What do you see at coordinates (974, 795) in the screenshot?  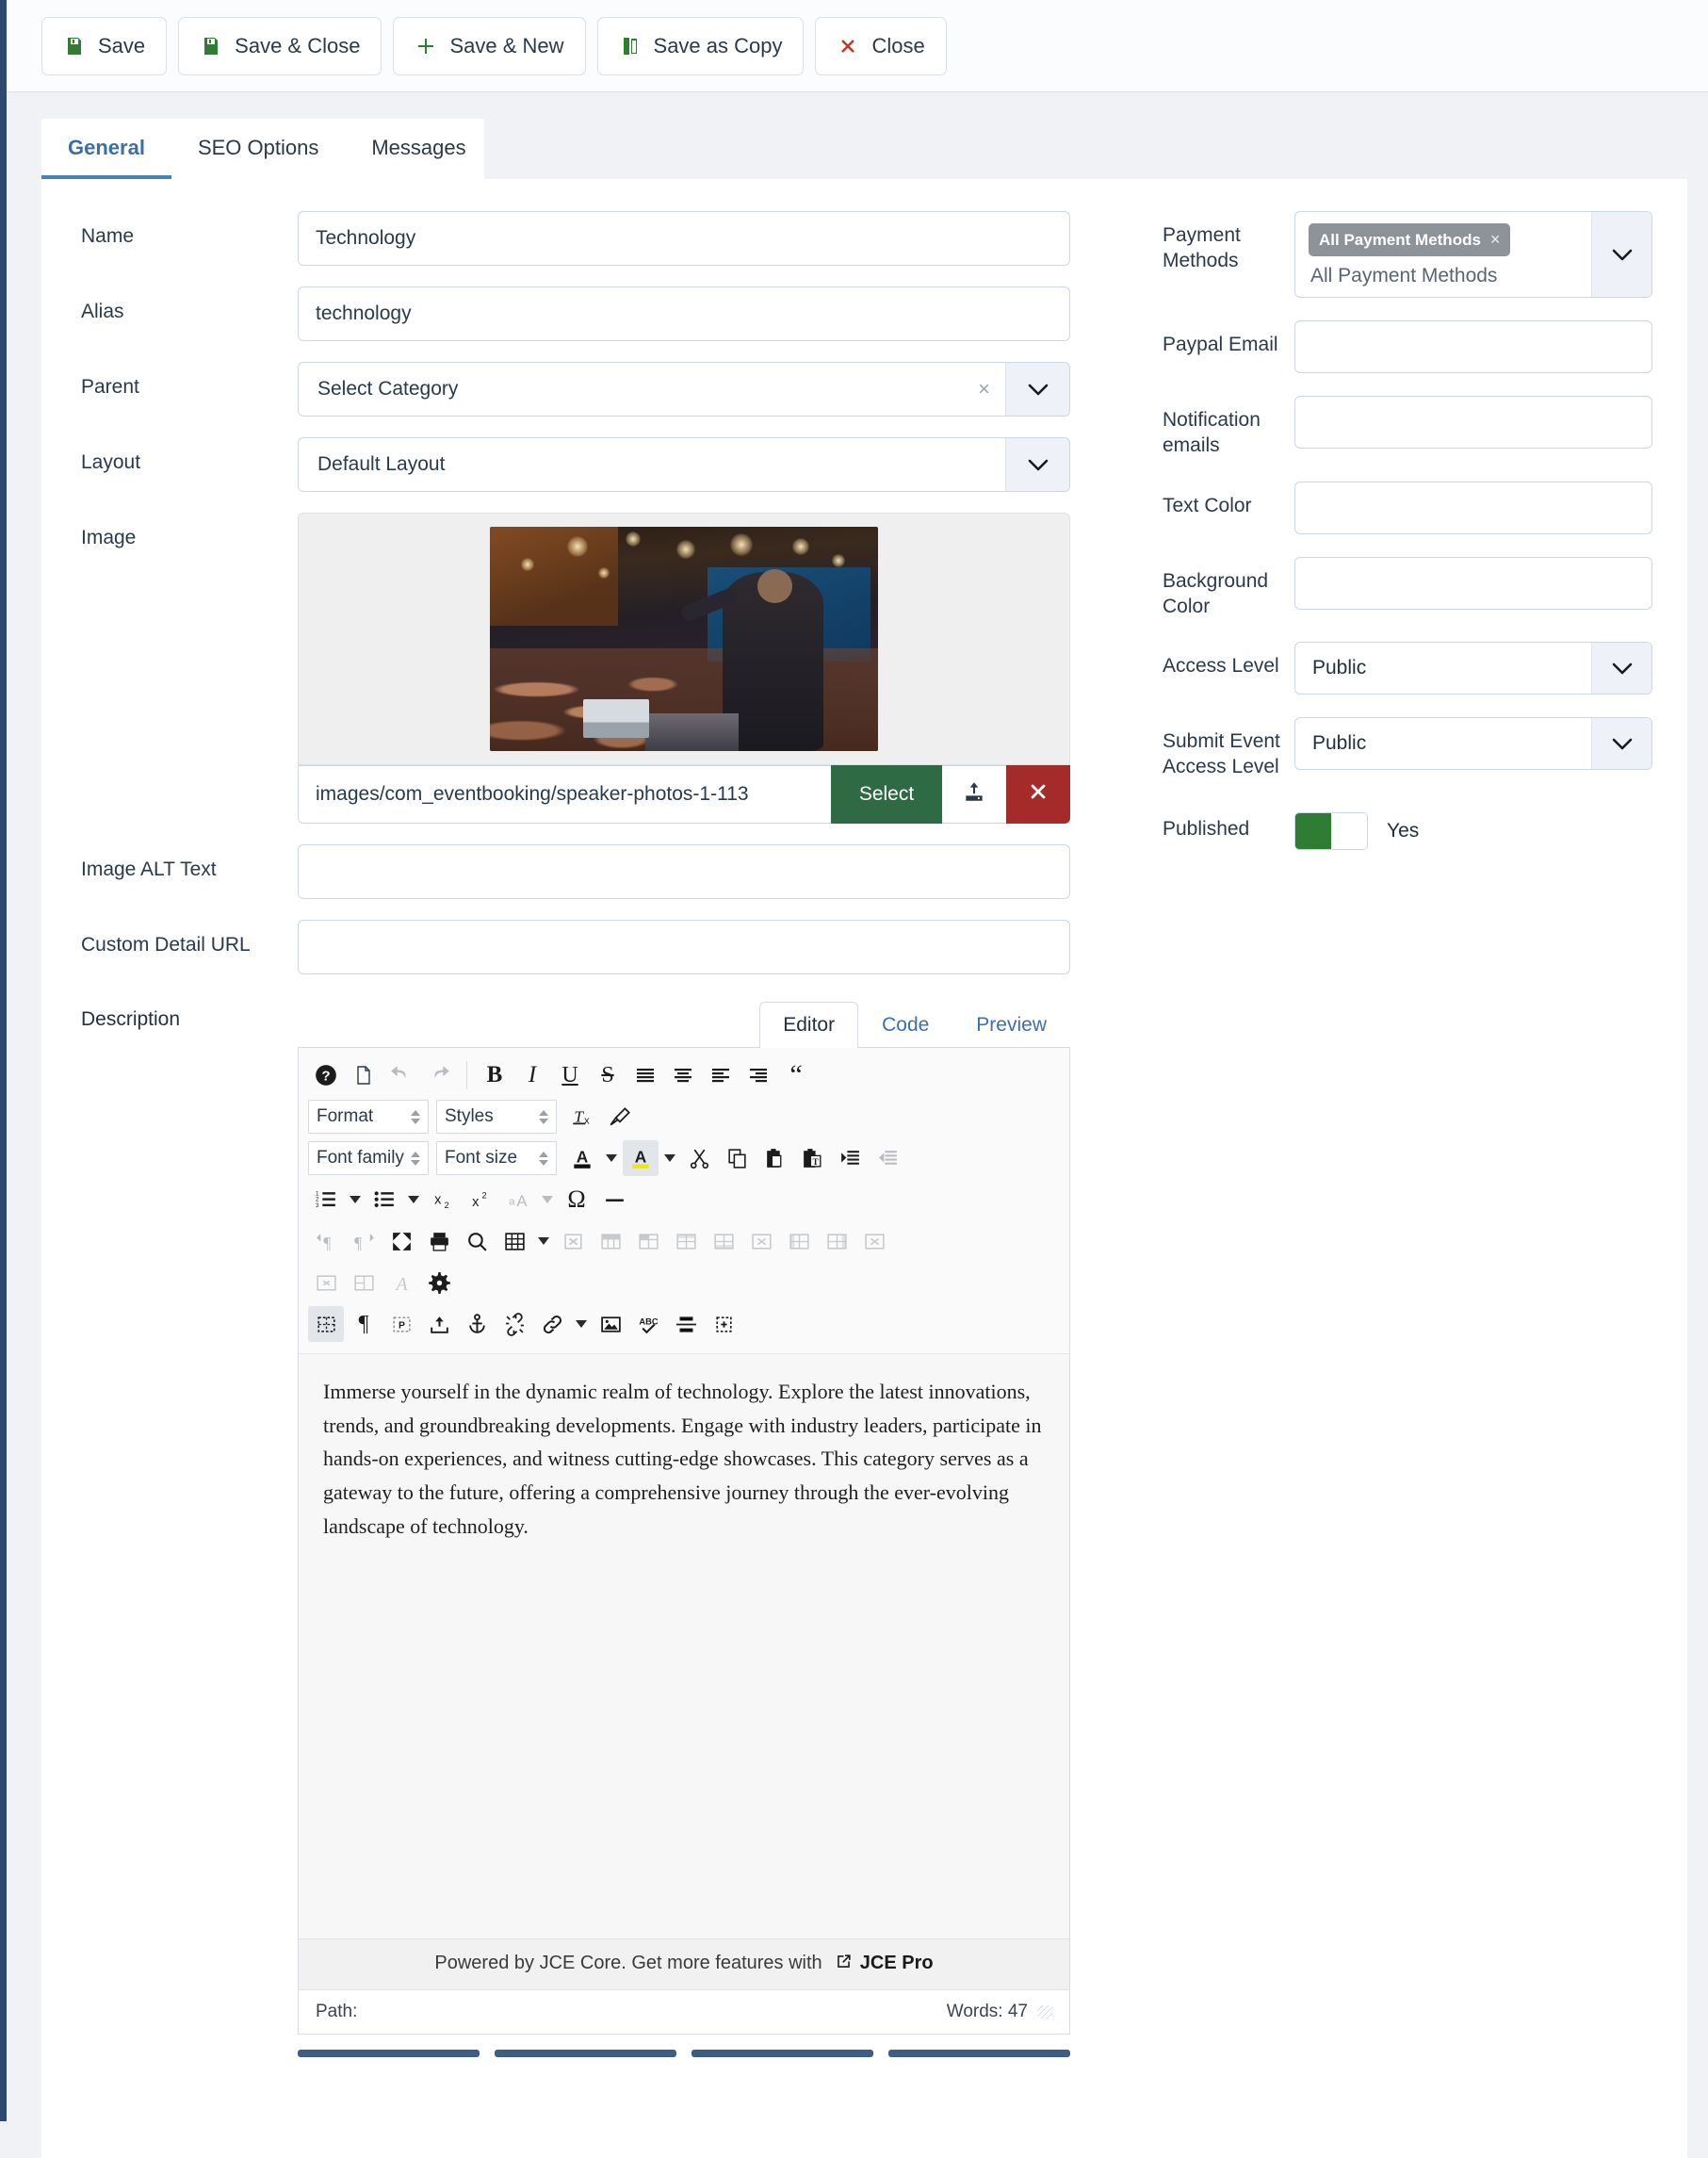 I see `image-upload-button` at bounding box center [974, 795].